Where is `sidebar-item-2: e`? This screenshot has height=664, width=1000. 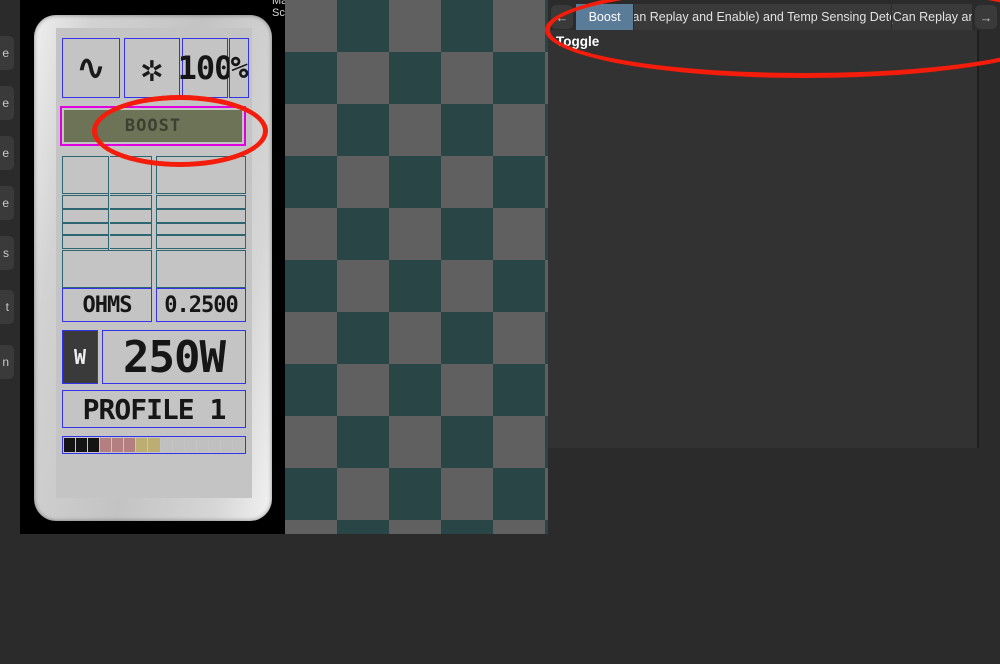
sidebar-item-2: e is located at coordinates (7, 153).